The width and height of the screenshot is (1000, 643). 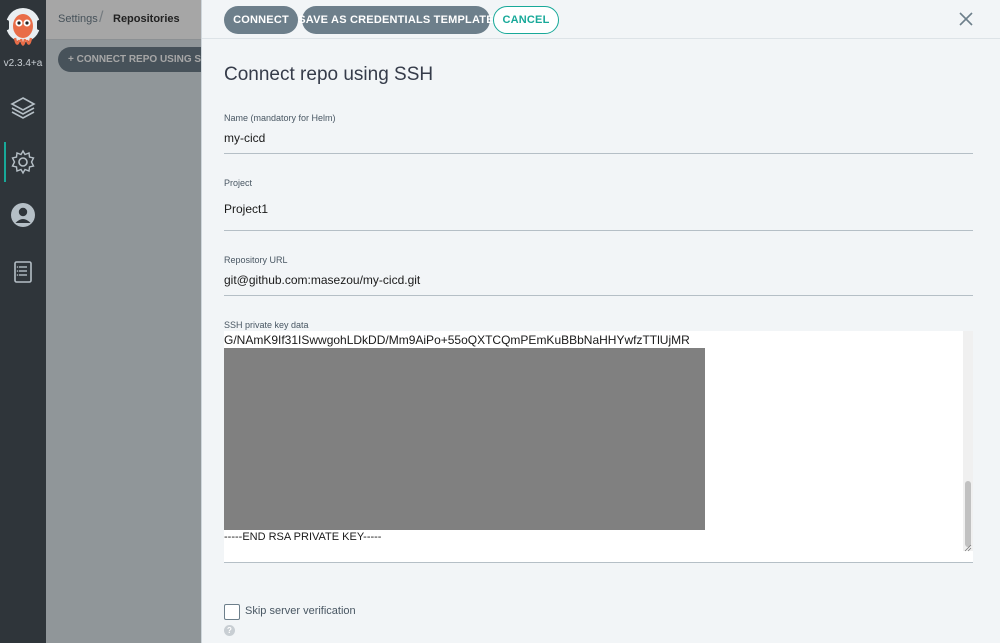 I want to click on repo-url-input-underline, so click(x=598, y=295).